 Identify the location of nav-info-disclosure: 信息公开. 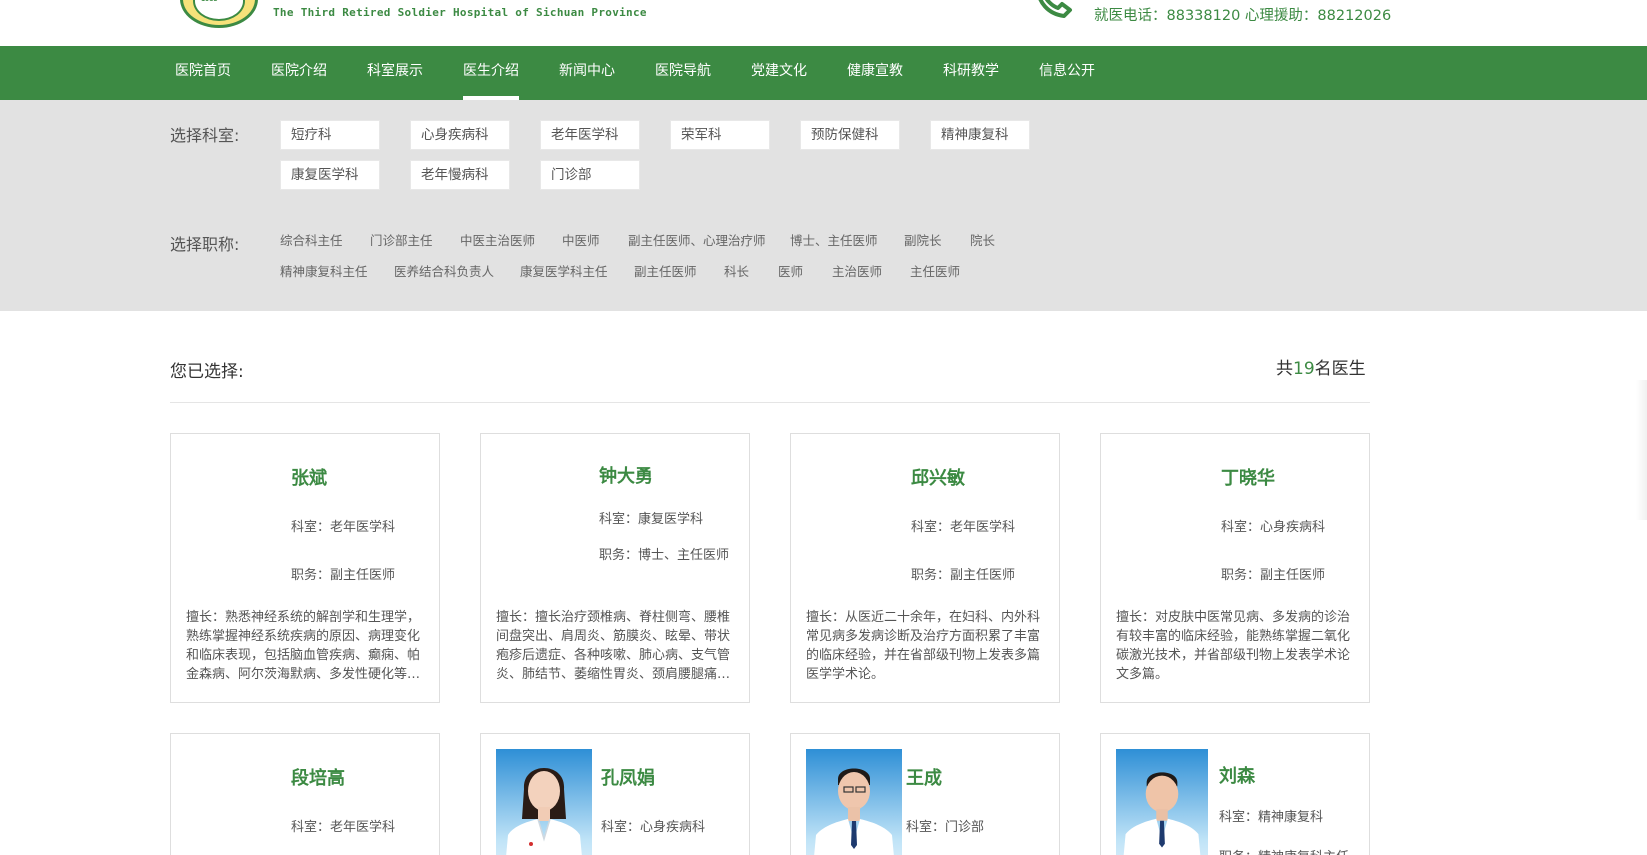
(1067, 73).